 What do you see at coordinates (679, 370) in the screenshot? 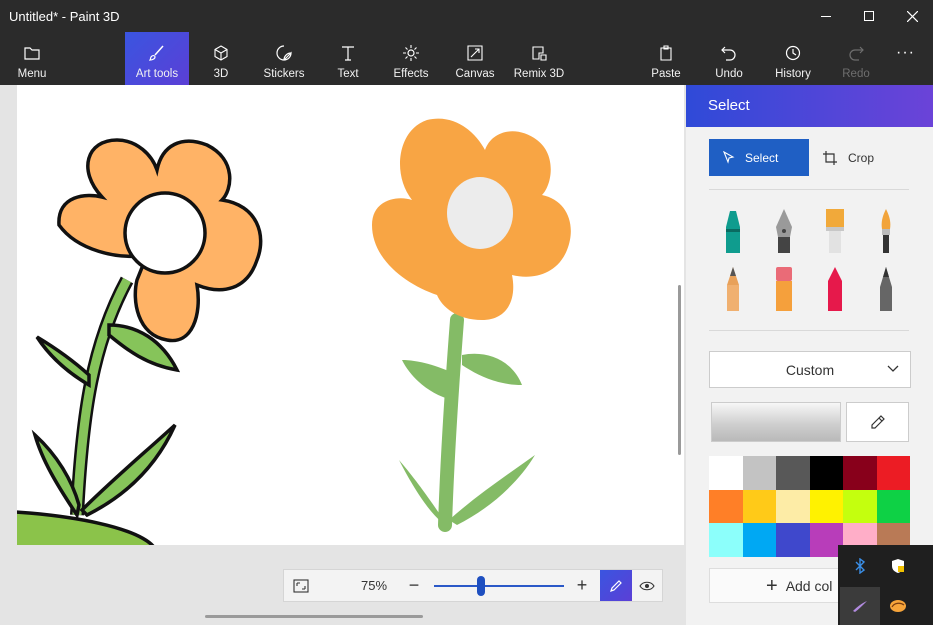
I see `vertical-scrollbar` at bounding box center [679, 370].